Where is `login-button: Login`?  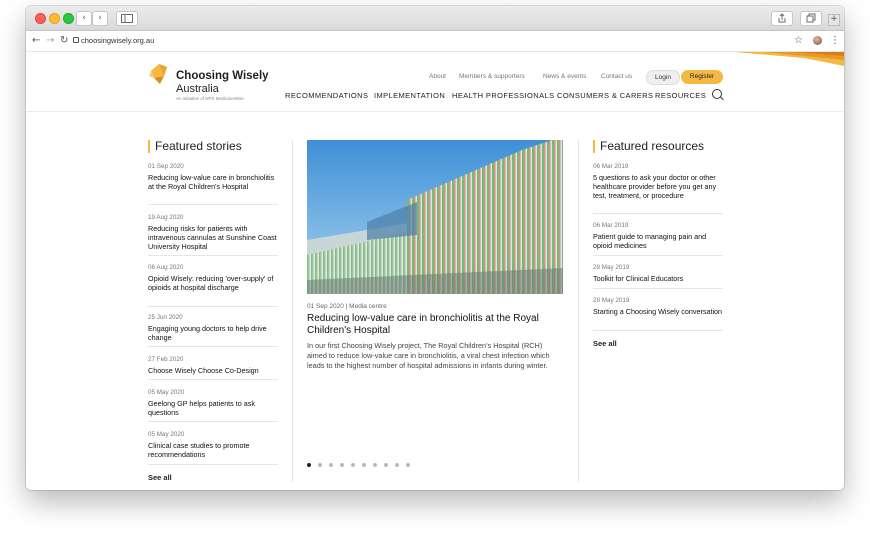
login-button: Login is located at coordinates (663, 77).